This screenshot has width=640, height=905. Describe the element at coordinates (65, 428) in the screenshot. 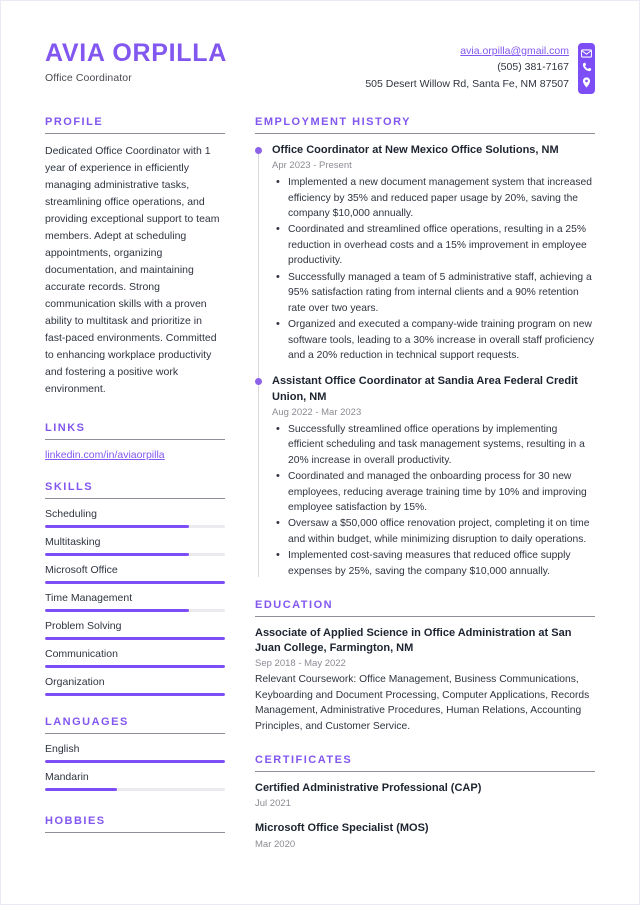

I see `section-heading-links: LINKS` at that location.